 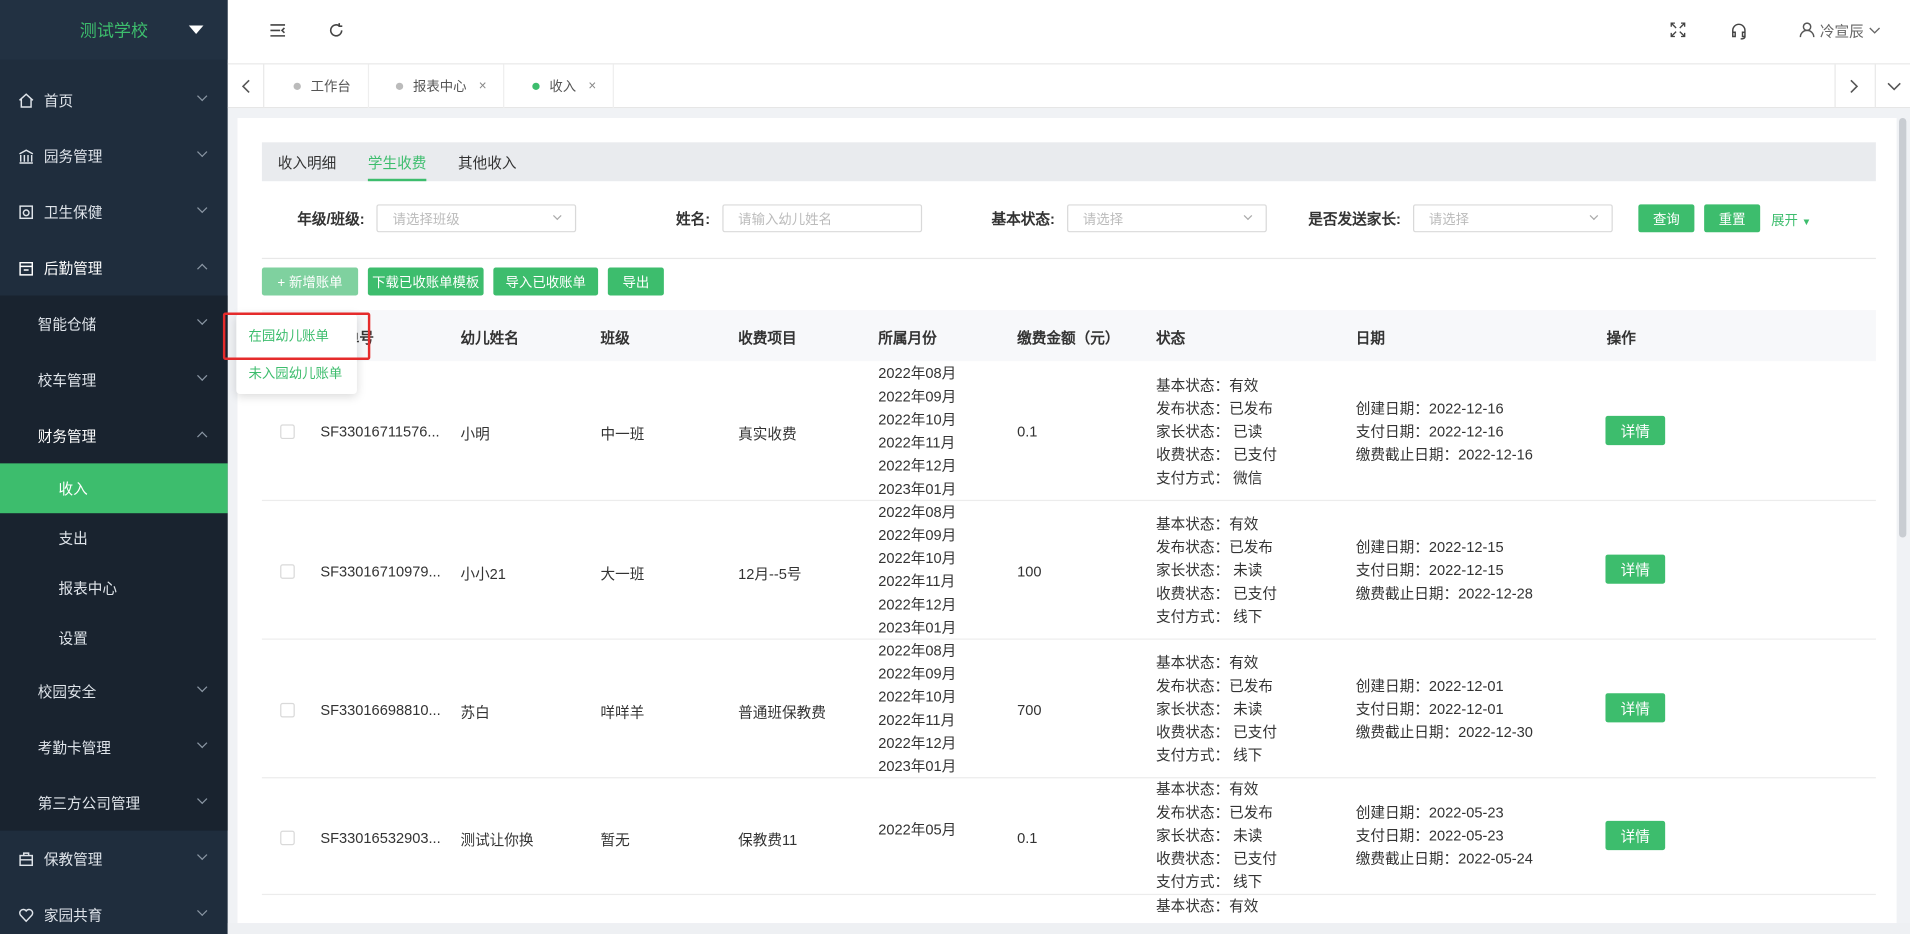 What do you see at coordinates (483, 574) in the screenshot?
I see `cell-name: 小小21` at bounding box center [483, 574].